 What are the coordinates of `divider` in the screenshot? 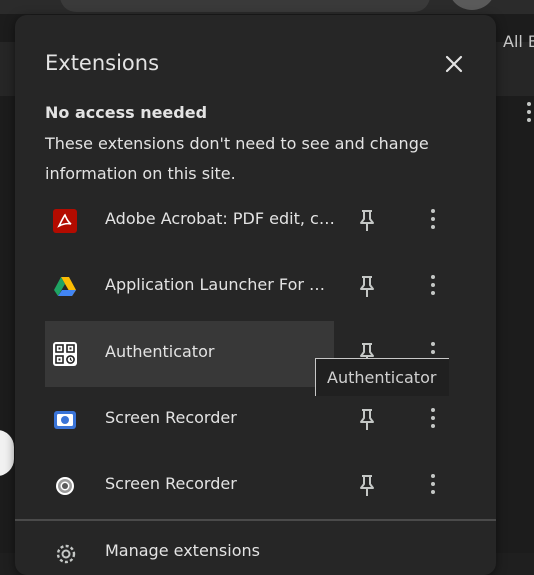 It's located at (255, 520).